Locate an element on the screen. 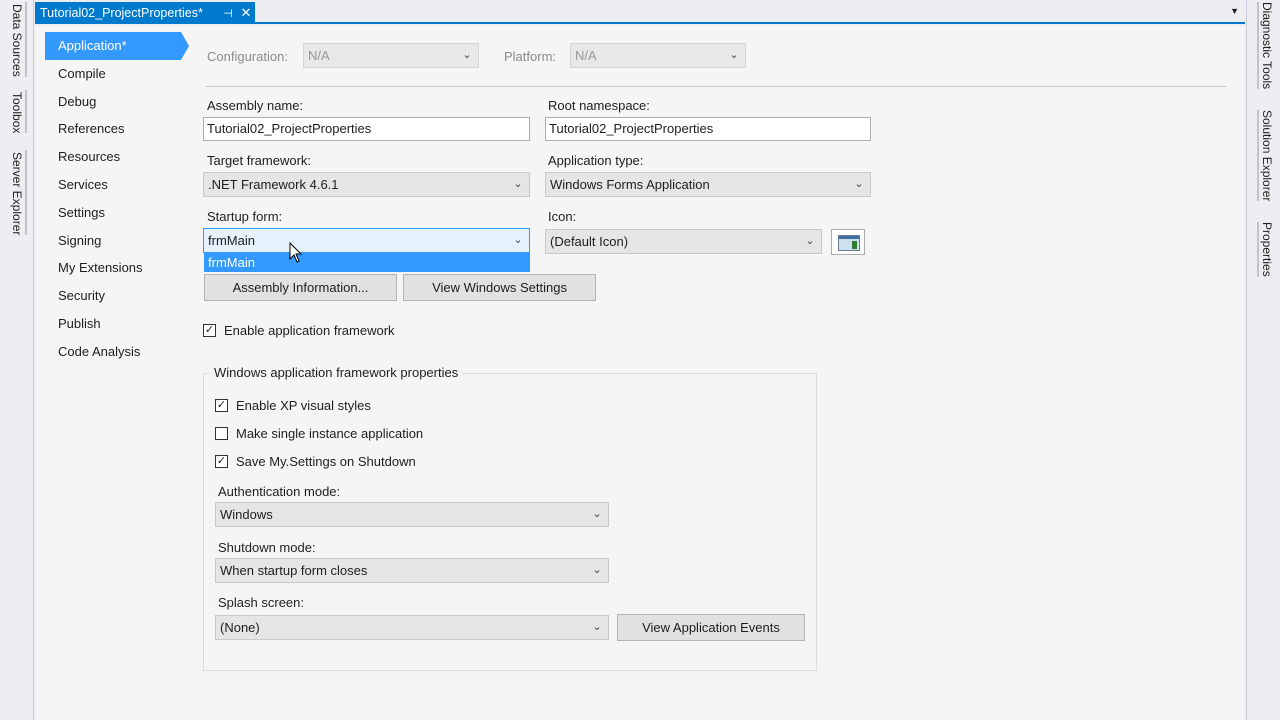  document-tab: Tutorial02_ProjectProperties* ⊣ ✕ is located at coordinates (145, 13).